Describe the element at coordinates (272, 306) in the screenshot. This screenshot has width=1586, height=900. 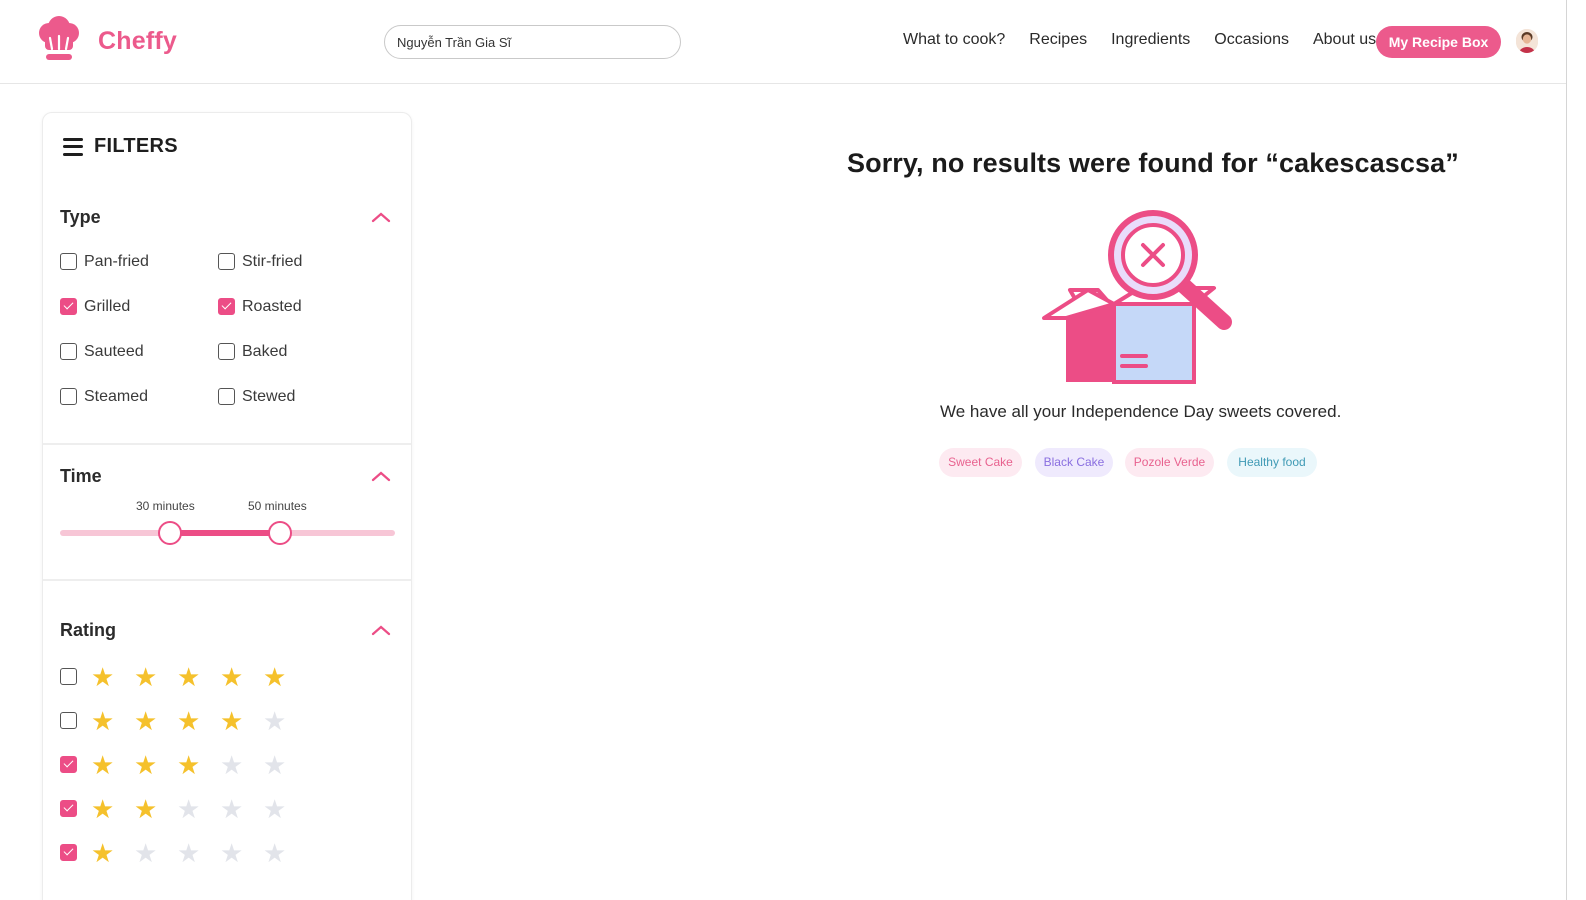
I see `checkbox-label: Roasted` at that location.